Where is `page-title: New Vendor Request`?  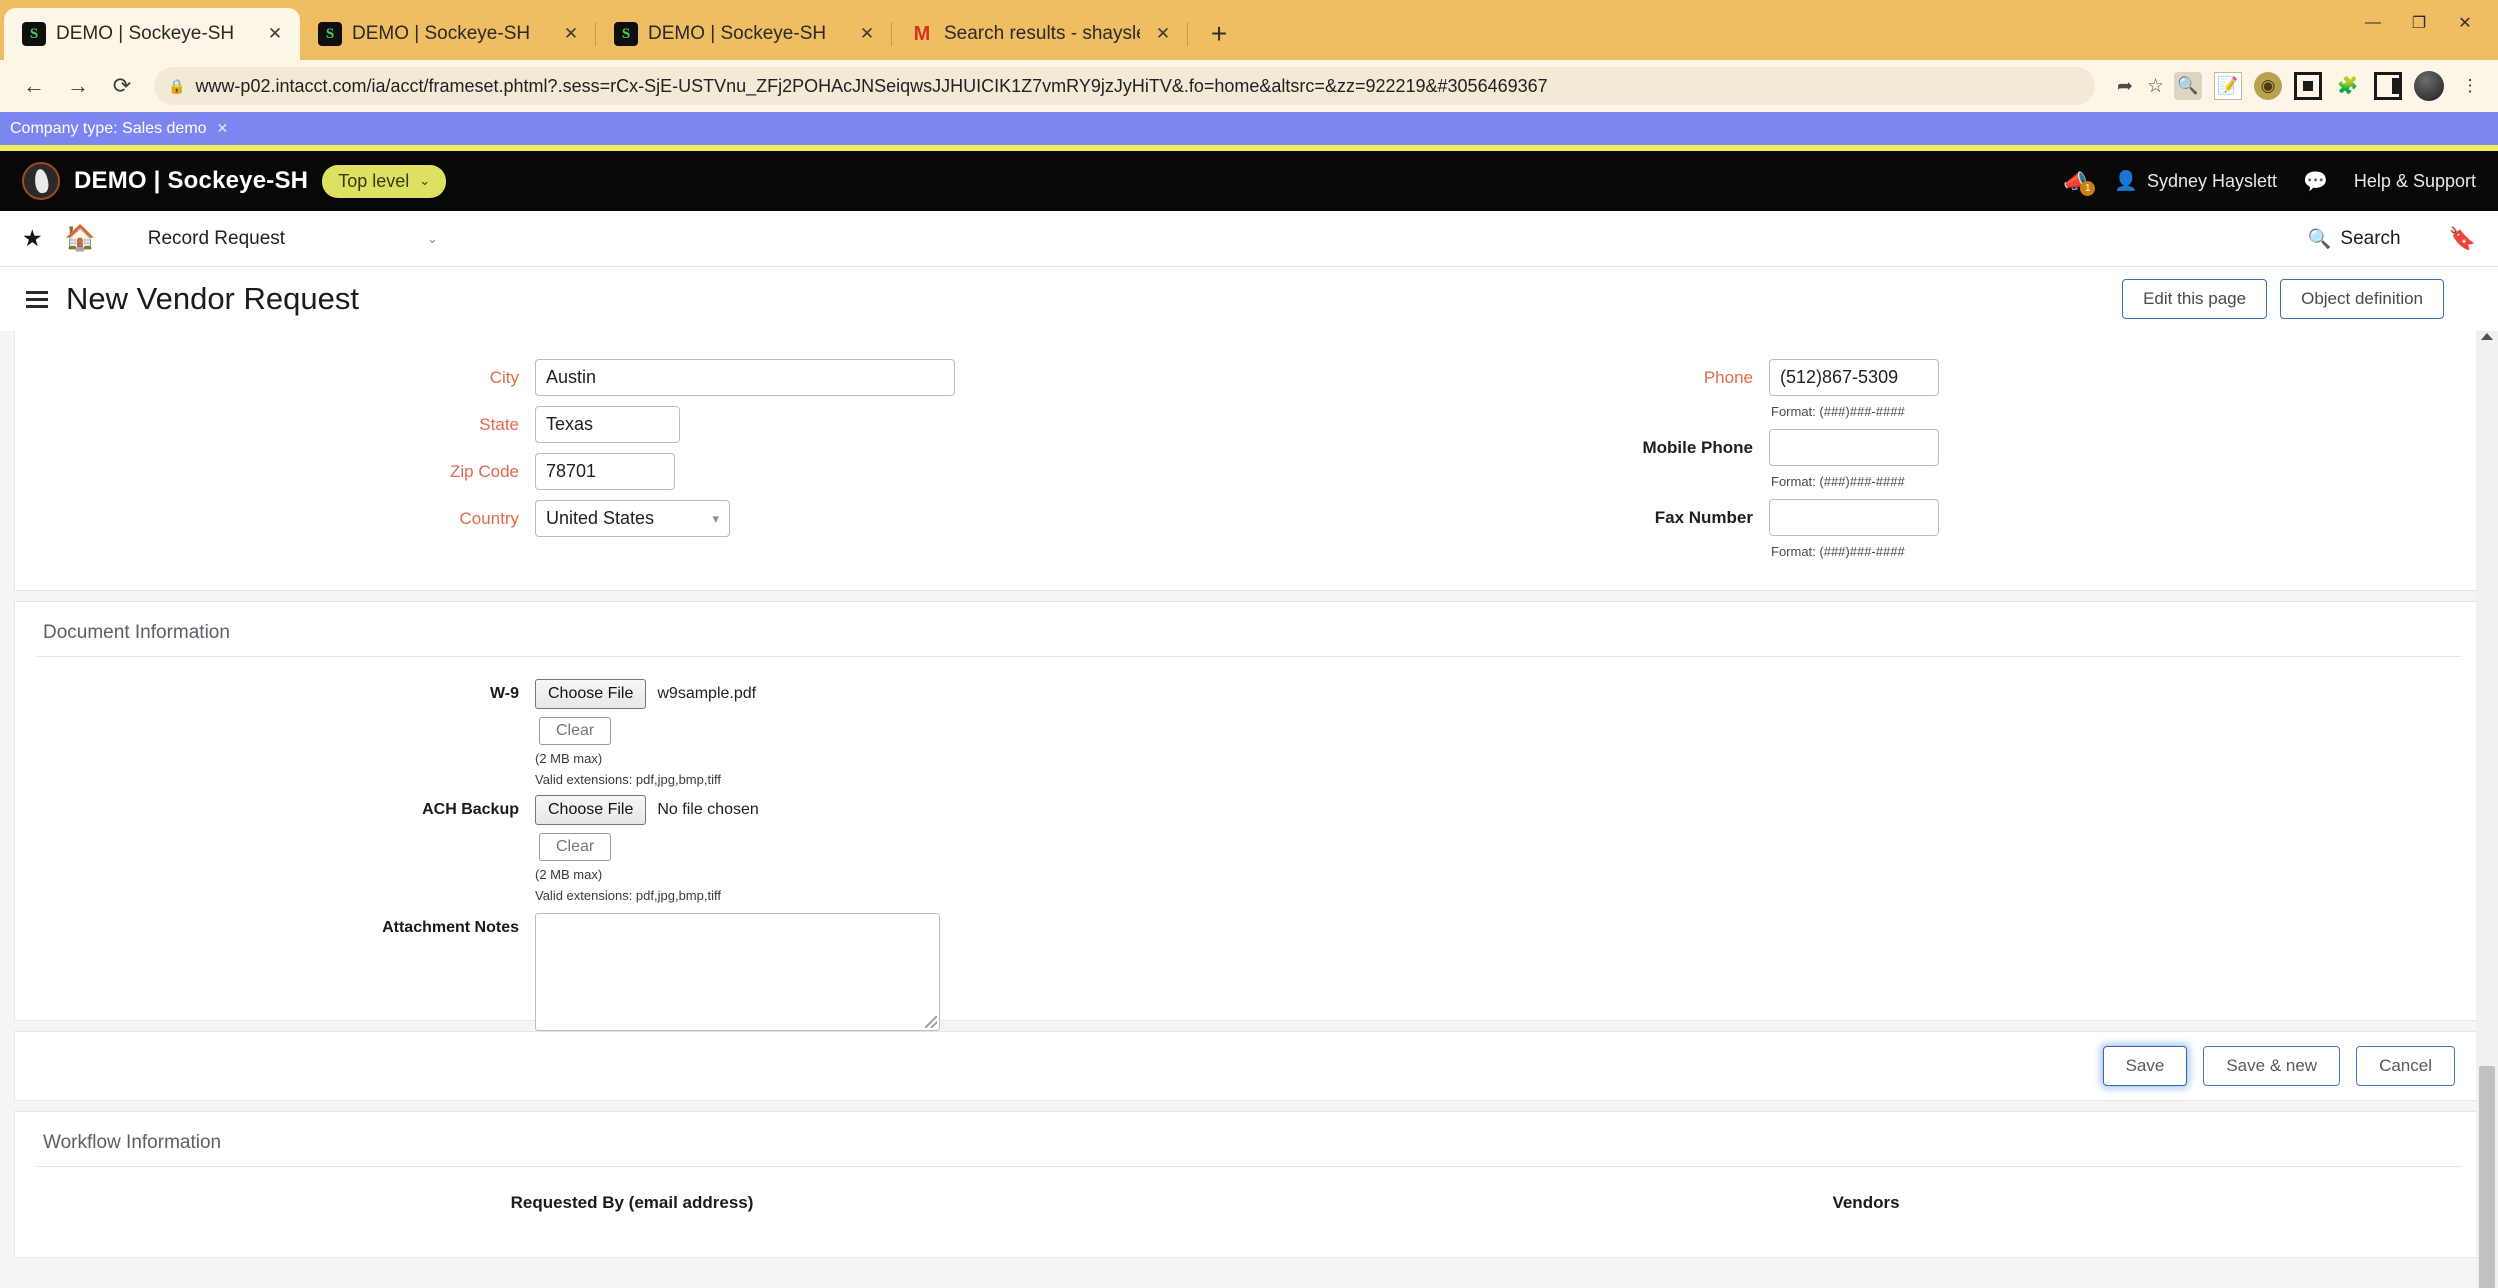
page-title: New Vendor Request is located at coordinates (212, 298).